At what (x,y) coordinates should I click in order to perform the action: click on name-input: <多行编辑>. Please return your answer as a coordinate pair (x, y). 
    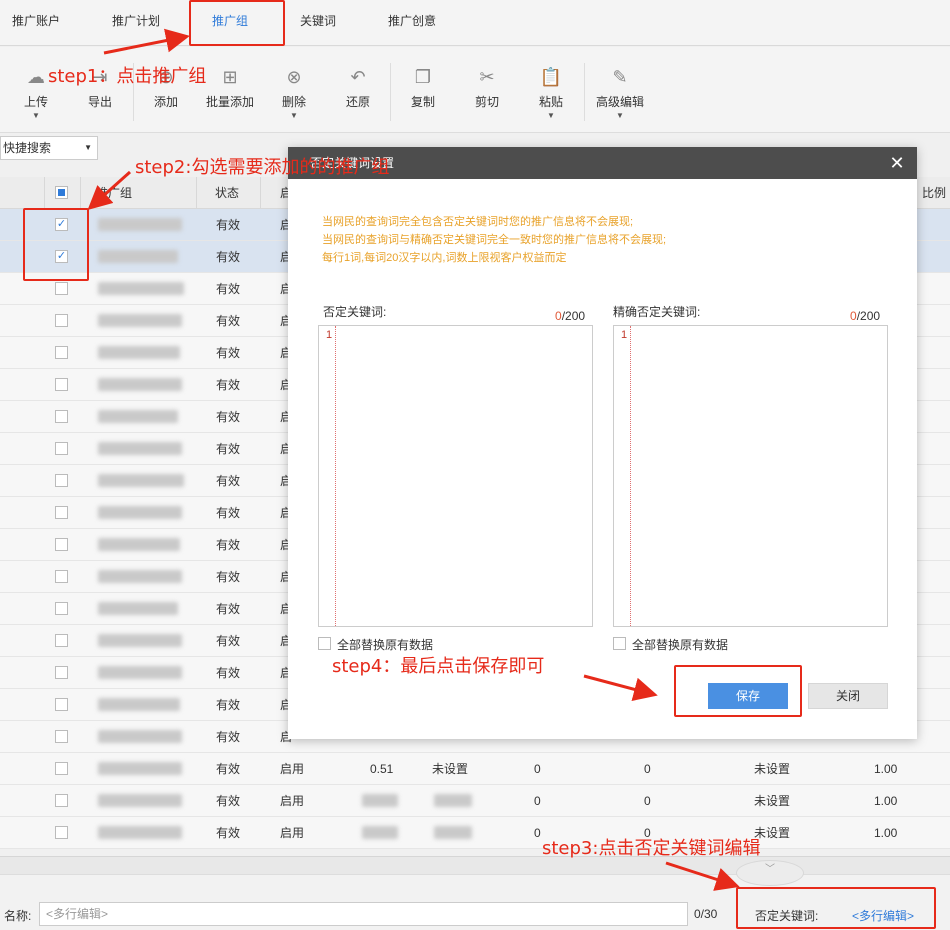
    Looking at the image, I should click on (363, 914).